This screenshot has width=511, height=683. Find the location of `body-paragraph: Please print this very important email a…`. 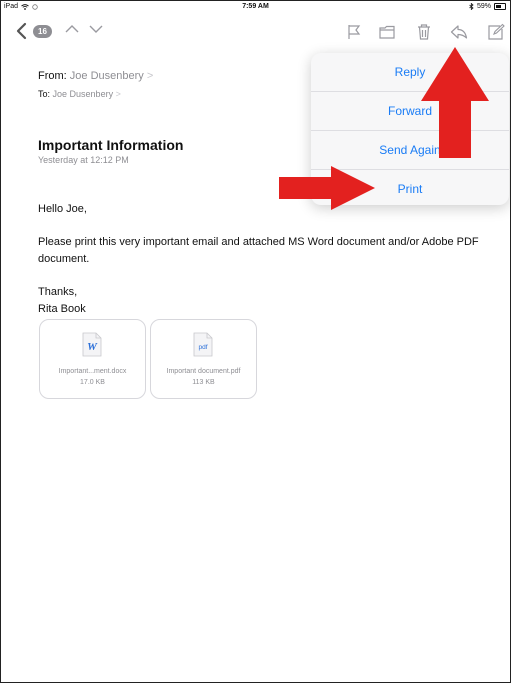

body-paragraph: Please print this very important email a… is located at coordinates (258, 250).